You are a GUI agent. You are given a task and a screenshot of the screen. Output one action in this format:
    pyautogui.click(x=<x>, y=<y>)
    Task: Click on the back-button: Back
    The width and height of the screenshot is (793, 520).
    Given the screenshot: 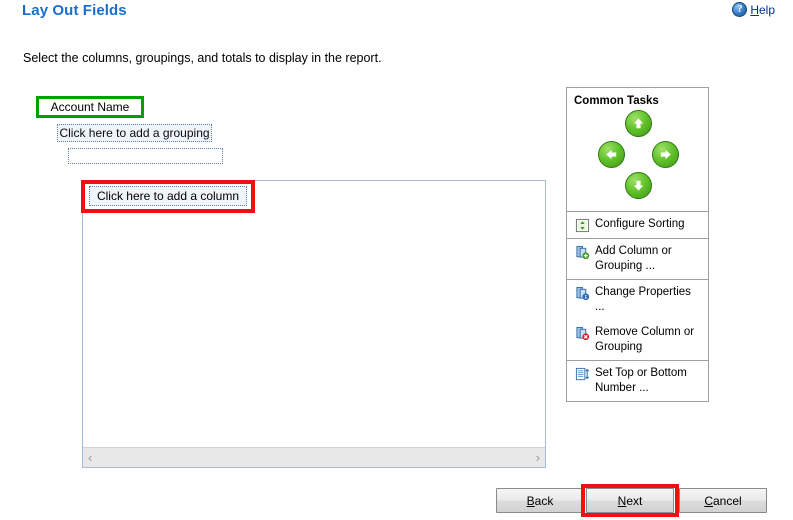 What is the action you would take?
    pyautogui.click(x=540, y=500)
    